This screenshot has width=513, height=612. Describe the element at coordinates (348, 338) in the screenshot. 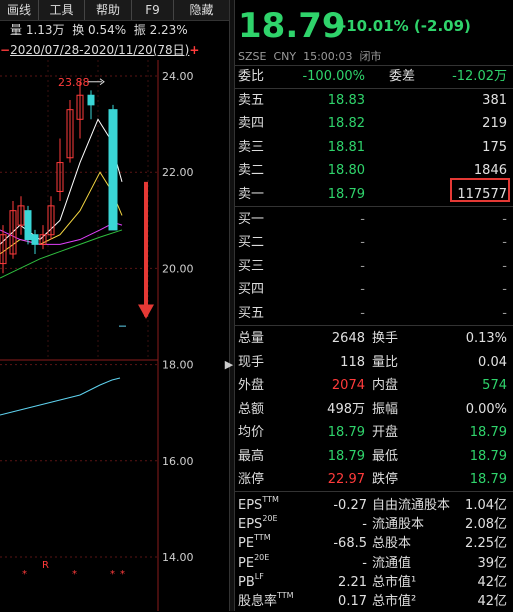

I see `stat-value: 2648` at that location.